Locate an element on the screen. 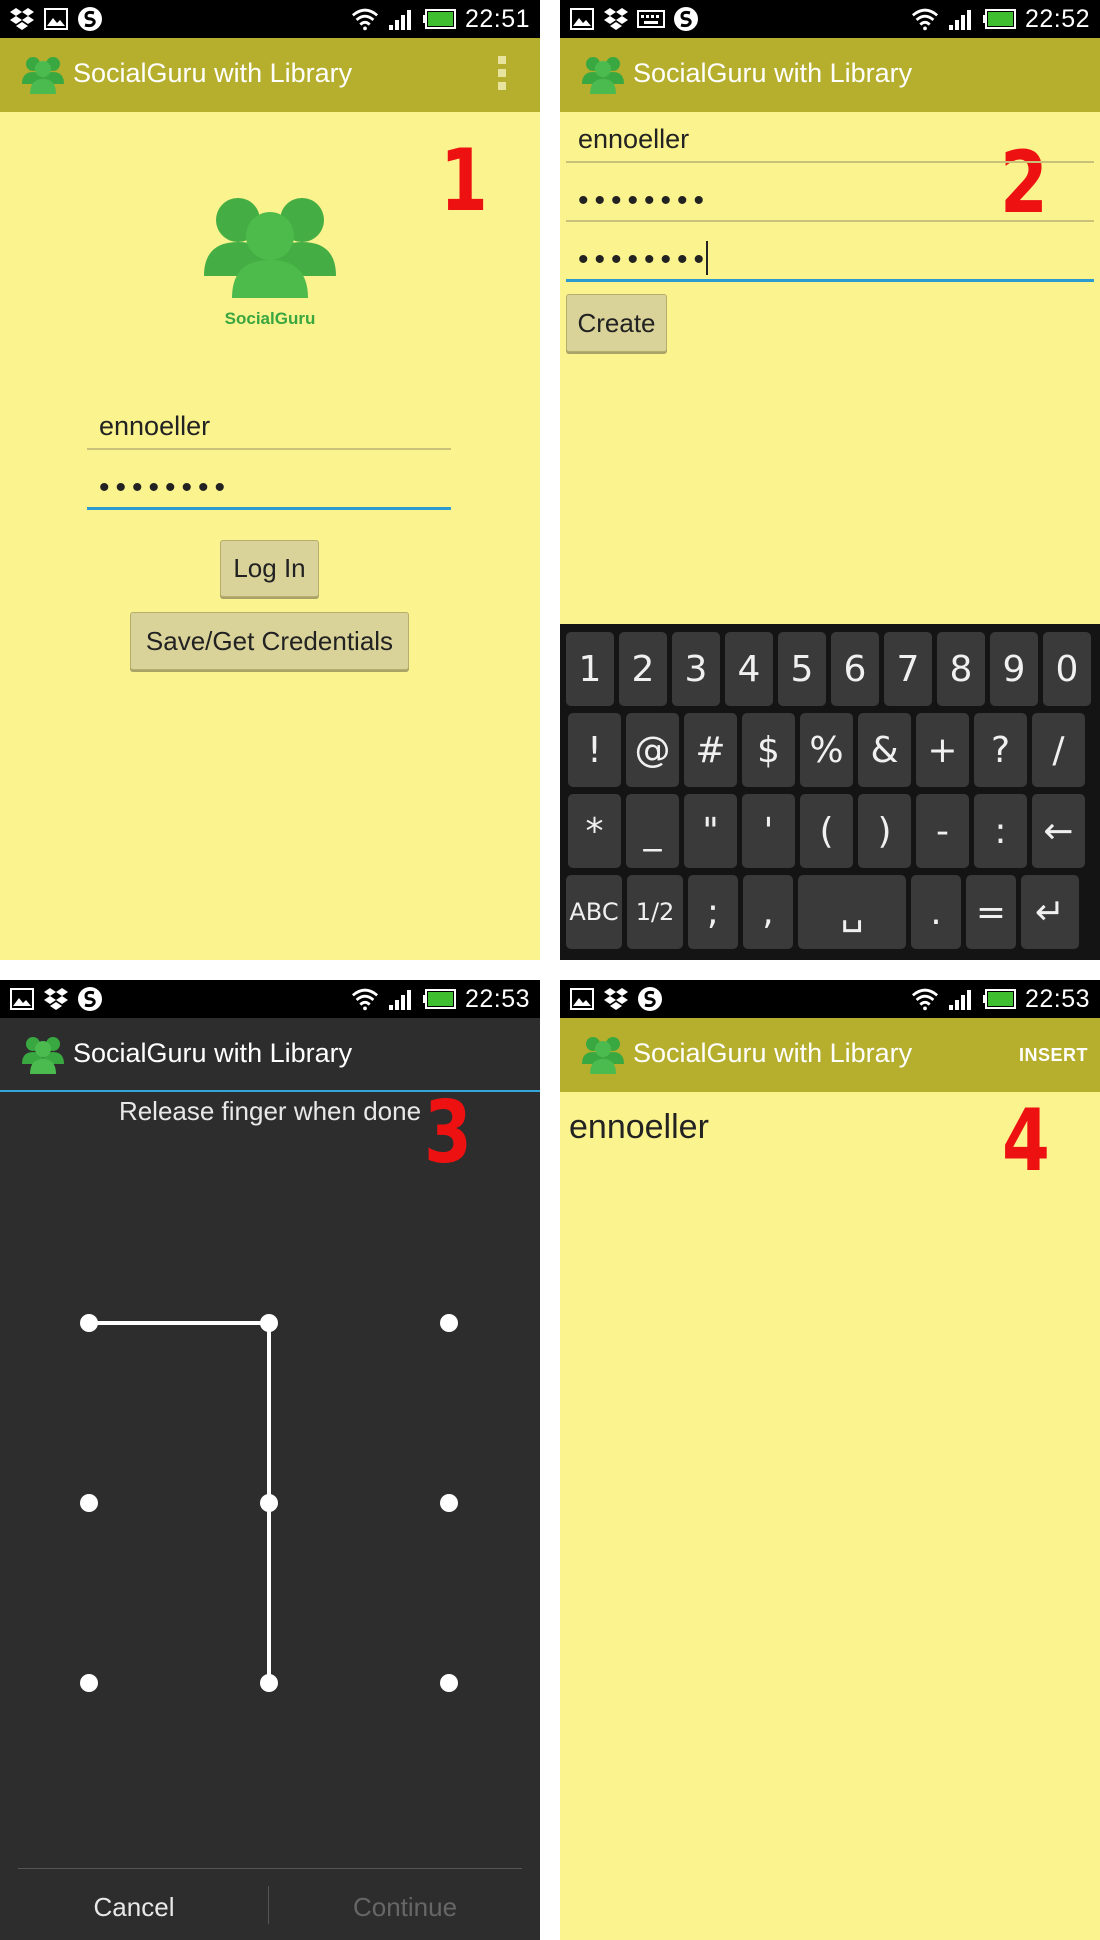 This screenshot has width=1100, height=1940. keyboard-key: * is located at coordinates (594, 831).